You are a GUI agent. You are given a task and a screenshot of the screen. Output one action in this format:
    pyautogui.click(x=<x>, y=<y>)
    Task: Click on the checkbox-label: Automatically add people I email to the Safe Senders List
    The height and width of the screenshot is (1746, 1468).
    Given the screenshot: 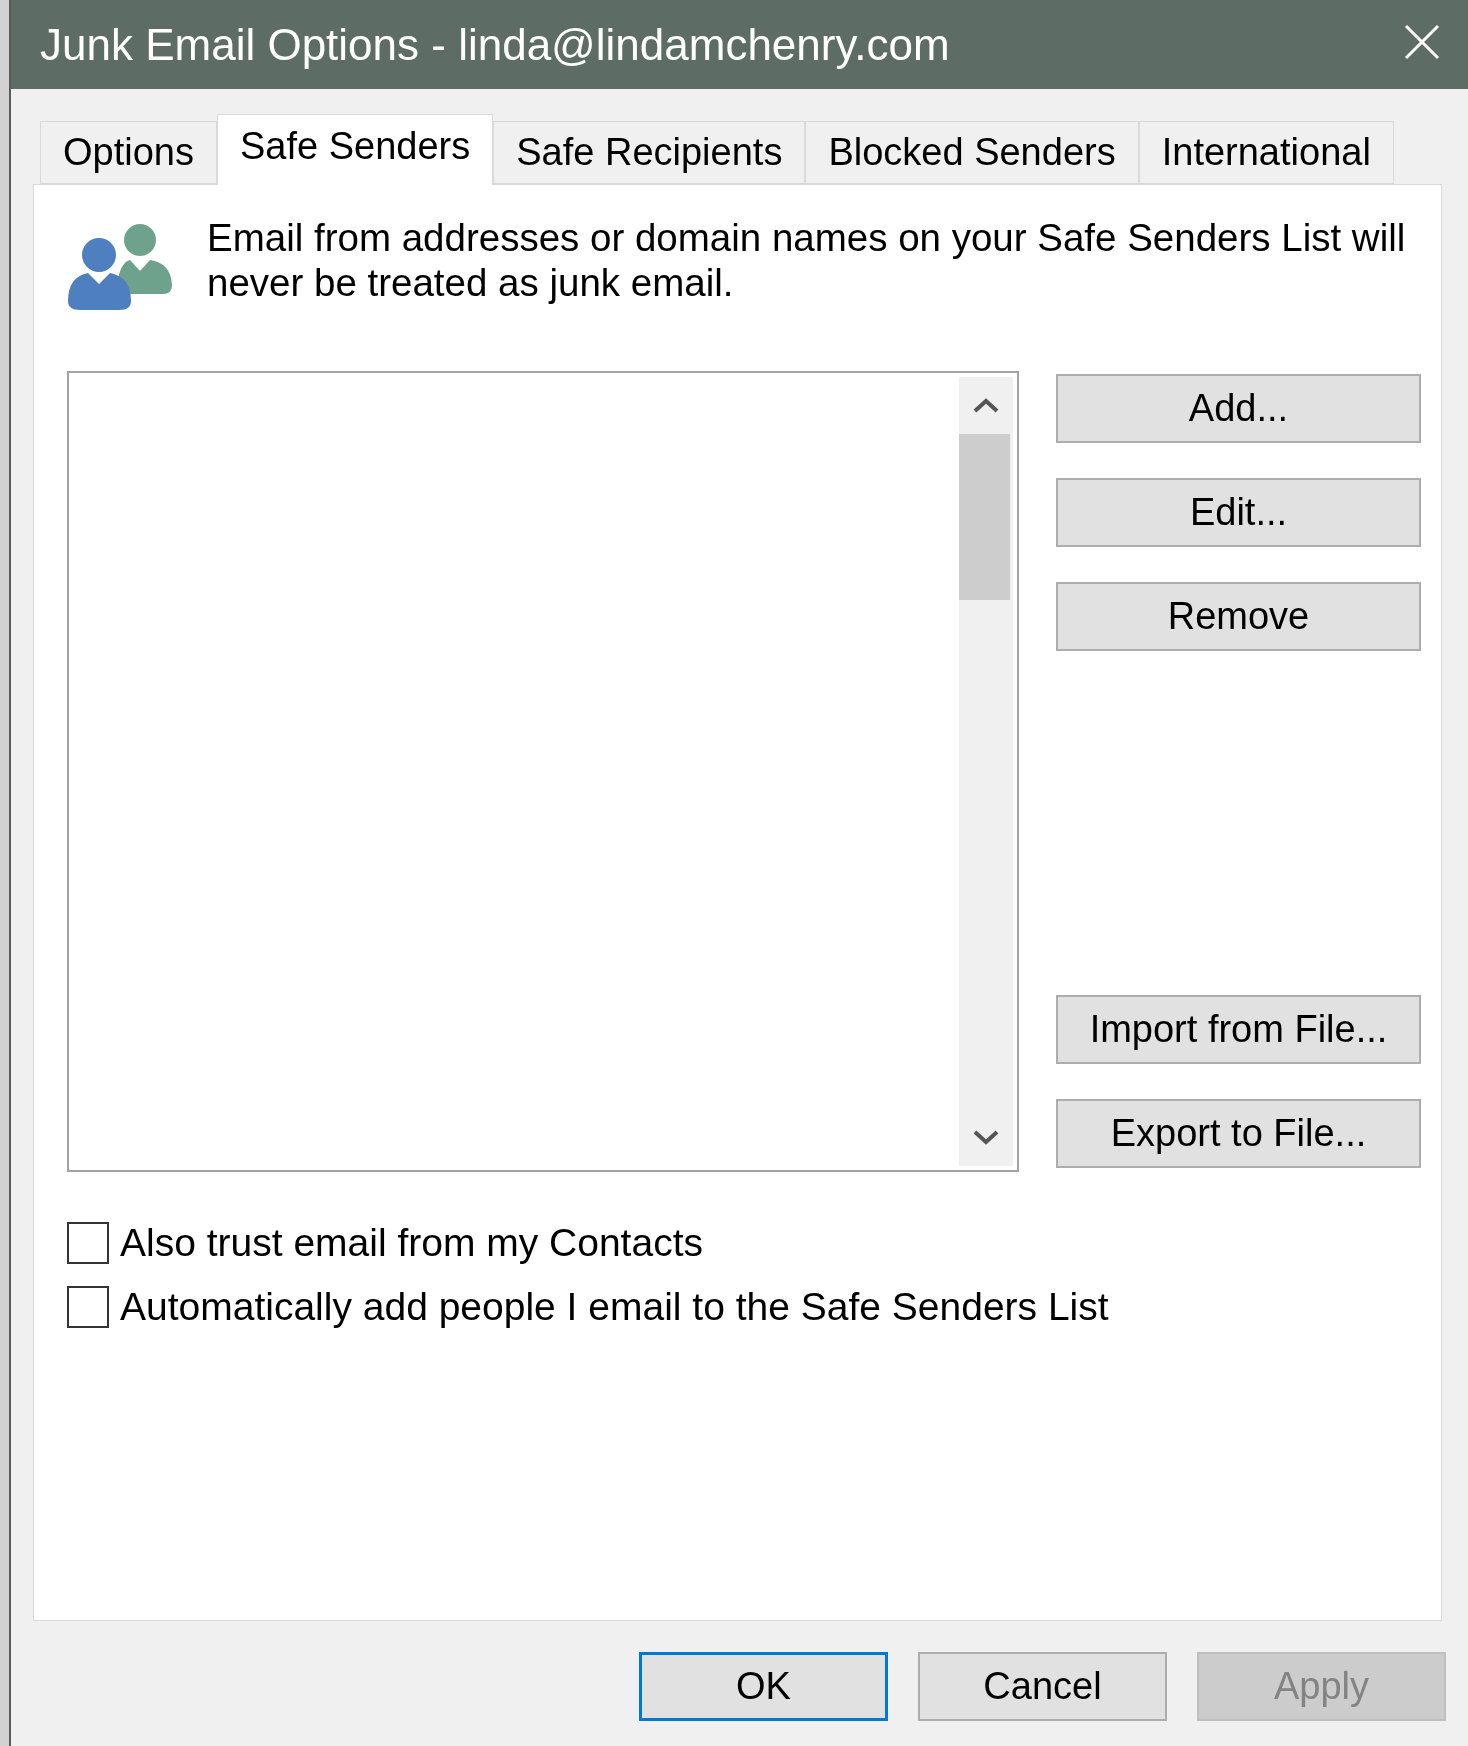 What is the action you would take?
    pyautogui.click(x=614, y=1307)
    